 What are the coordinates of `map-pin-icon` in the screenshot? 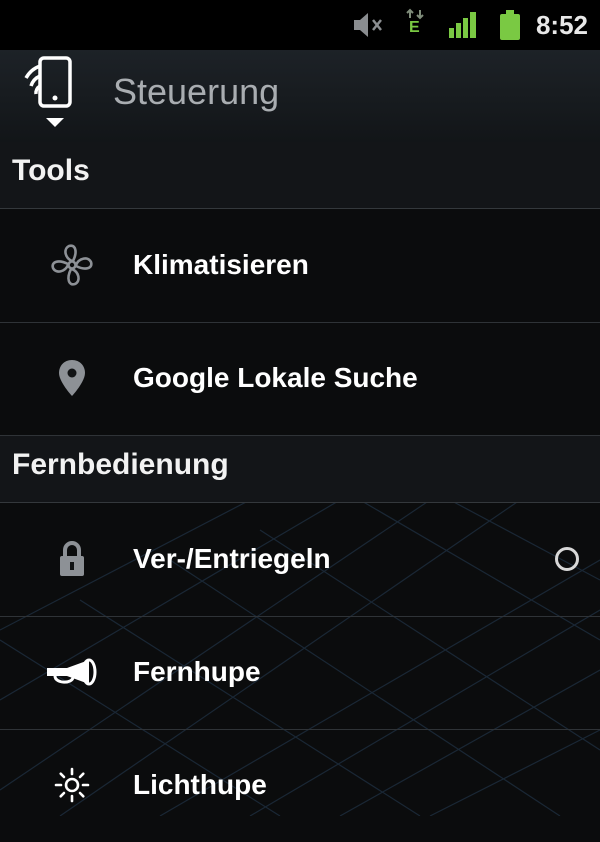 It's located at (72, 378).